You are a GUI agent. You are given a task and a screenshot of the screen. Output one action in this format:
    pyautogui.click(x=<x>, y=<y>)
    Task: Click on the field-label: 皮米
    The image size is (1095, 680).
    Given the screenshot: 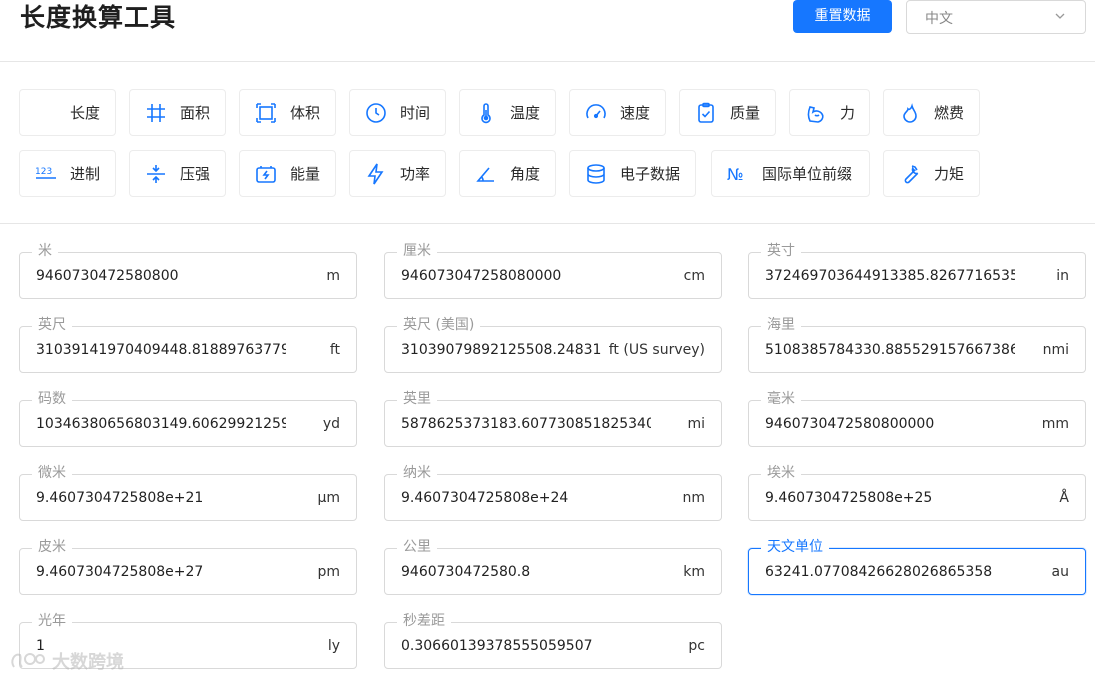 What is the action you would take?
    pyautogui.click(x=52, y=547)
    